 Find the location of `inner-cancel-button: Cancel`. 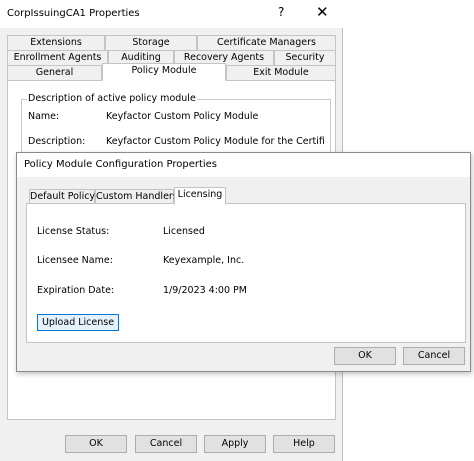

inner-cancel-button: Cancel is located at coordinates (434, 356).